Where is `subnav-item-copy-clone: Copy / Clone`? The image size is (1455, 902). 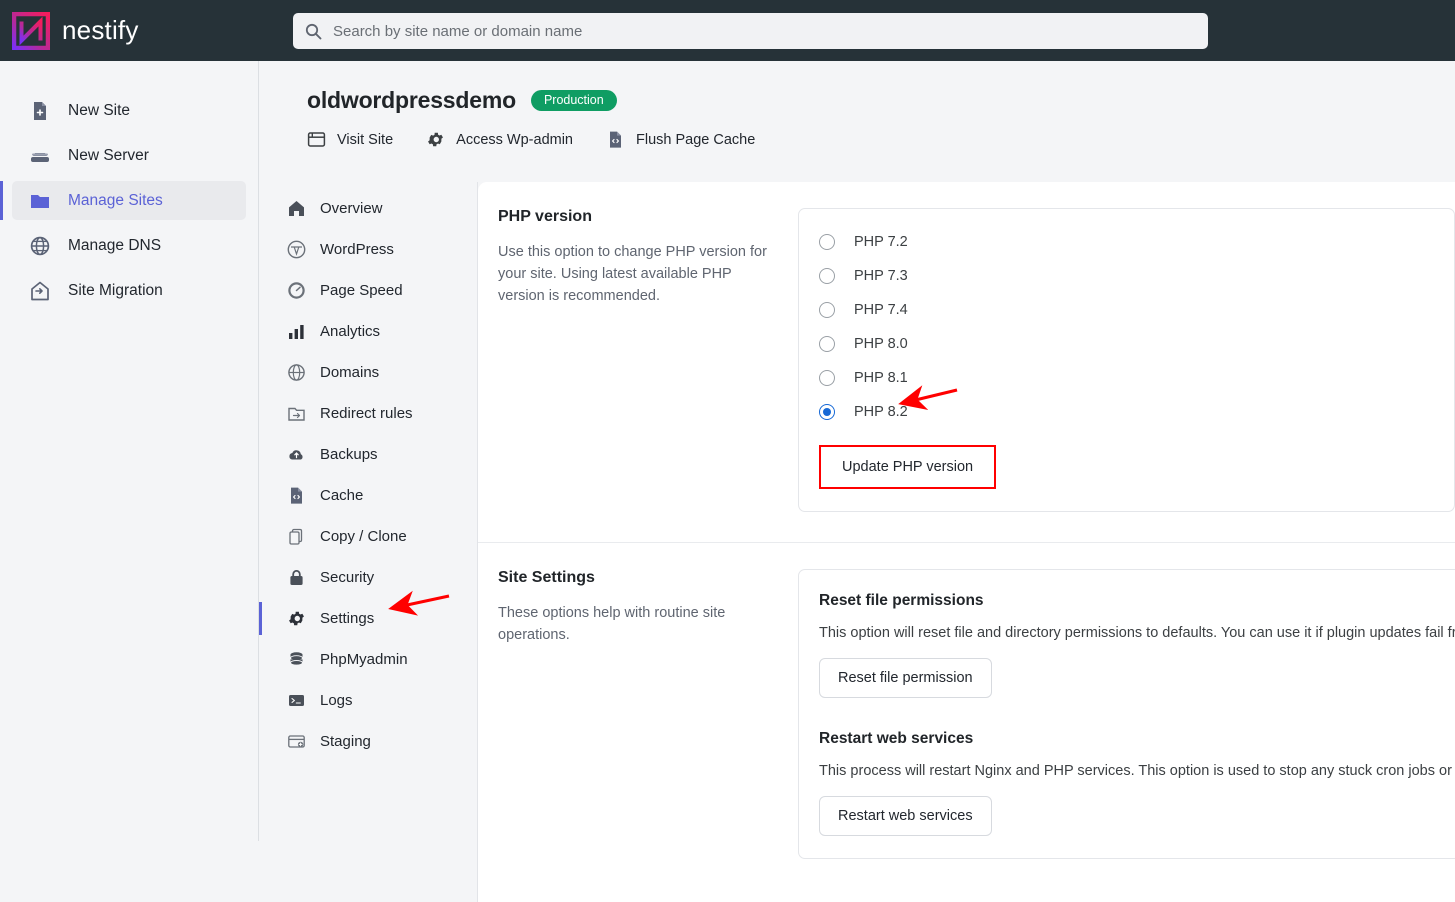 subnav-item-copy-clone: Copy / Clone is located at coordinates (368, 536).